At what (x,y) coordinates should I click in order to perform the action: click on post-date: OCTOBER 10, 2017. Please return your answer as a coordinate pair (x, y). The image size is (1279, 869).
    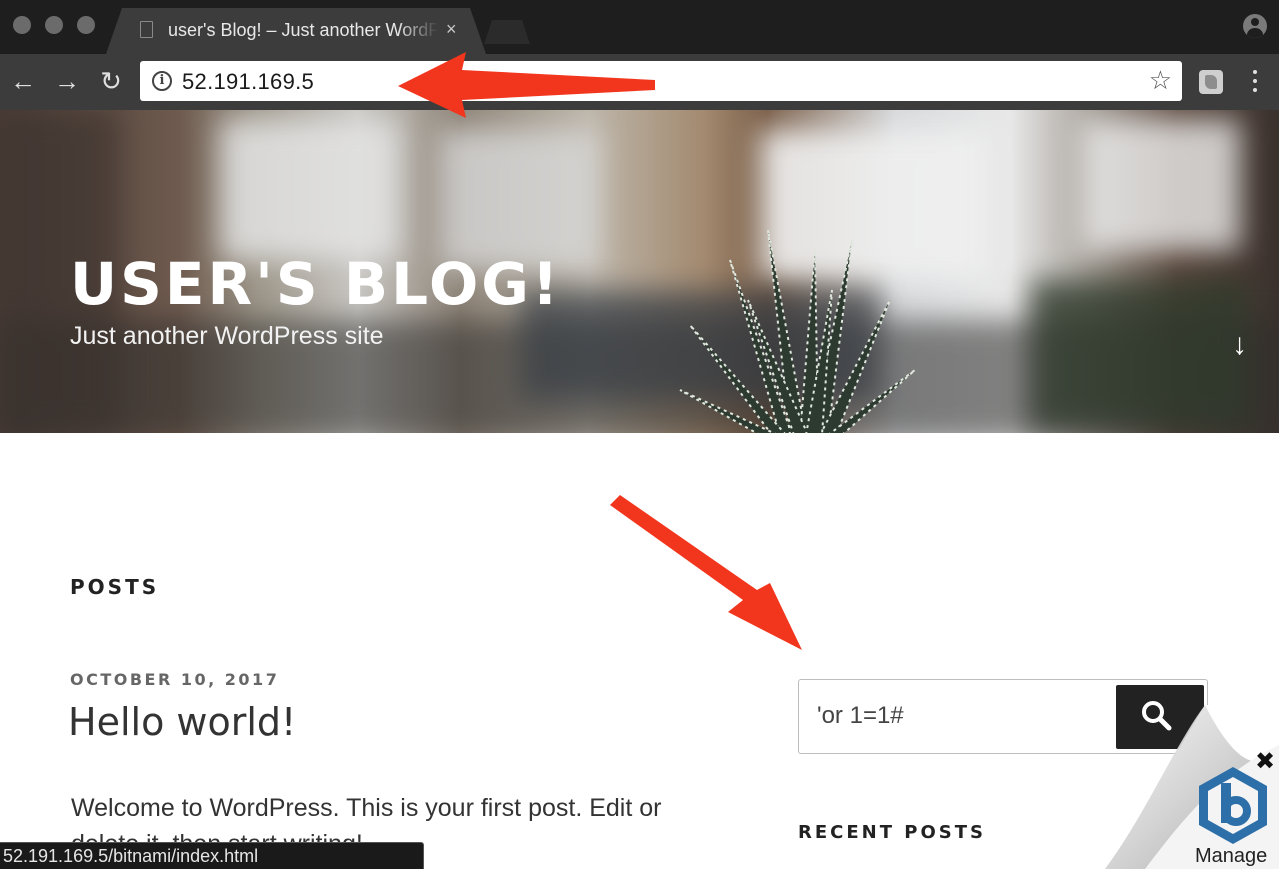
    Looking at the image, I should click on (174, 679).